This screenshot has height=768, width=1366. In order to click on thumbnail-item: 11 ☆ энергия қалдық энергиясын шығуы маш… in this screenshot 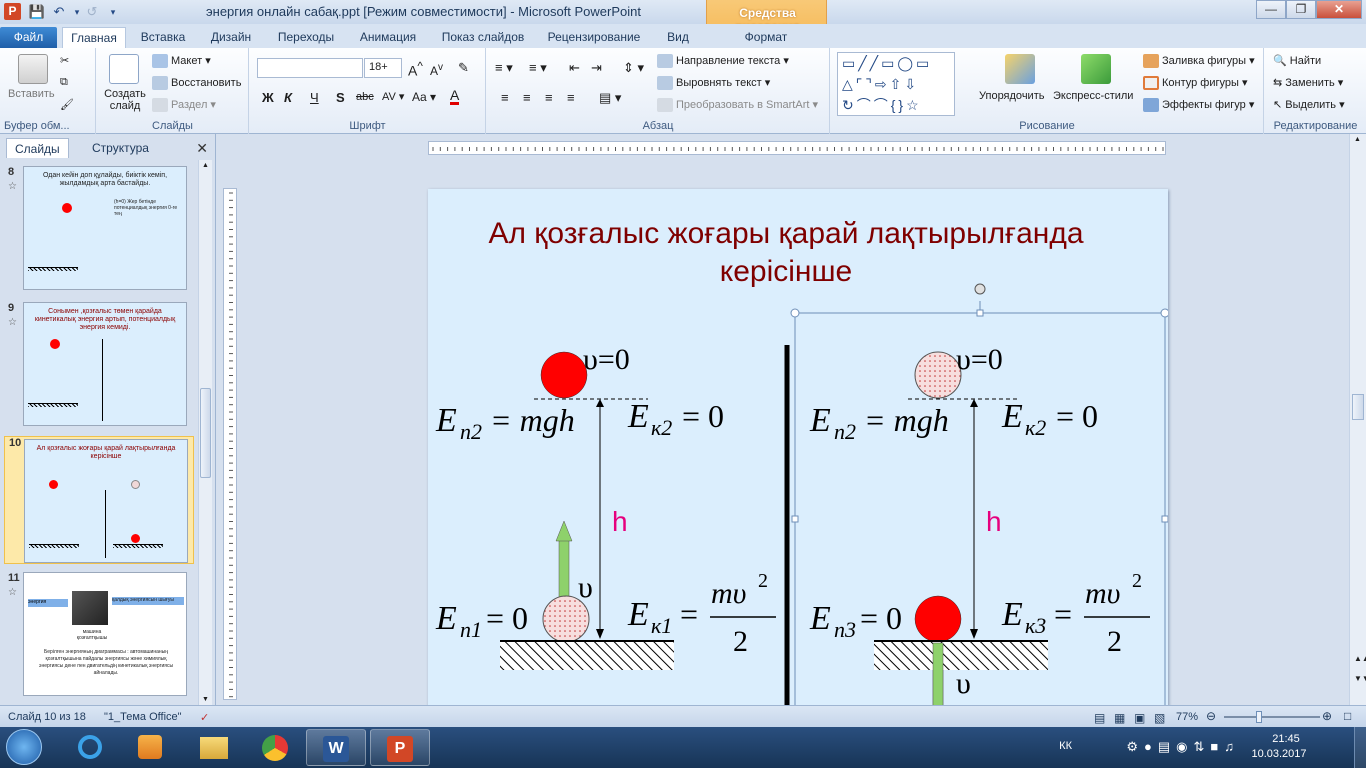, I will do `click(100, 636)`.